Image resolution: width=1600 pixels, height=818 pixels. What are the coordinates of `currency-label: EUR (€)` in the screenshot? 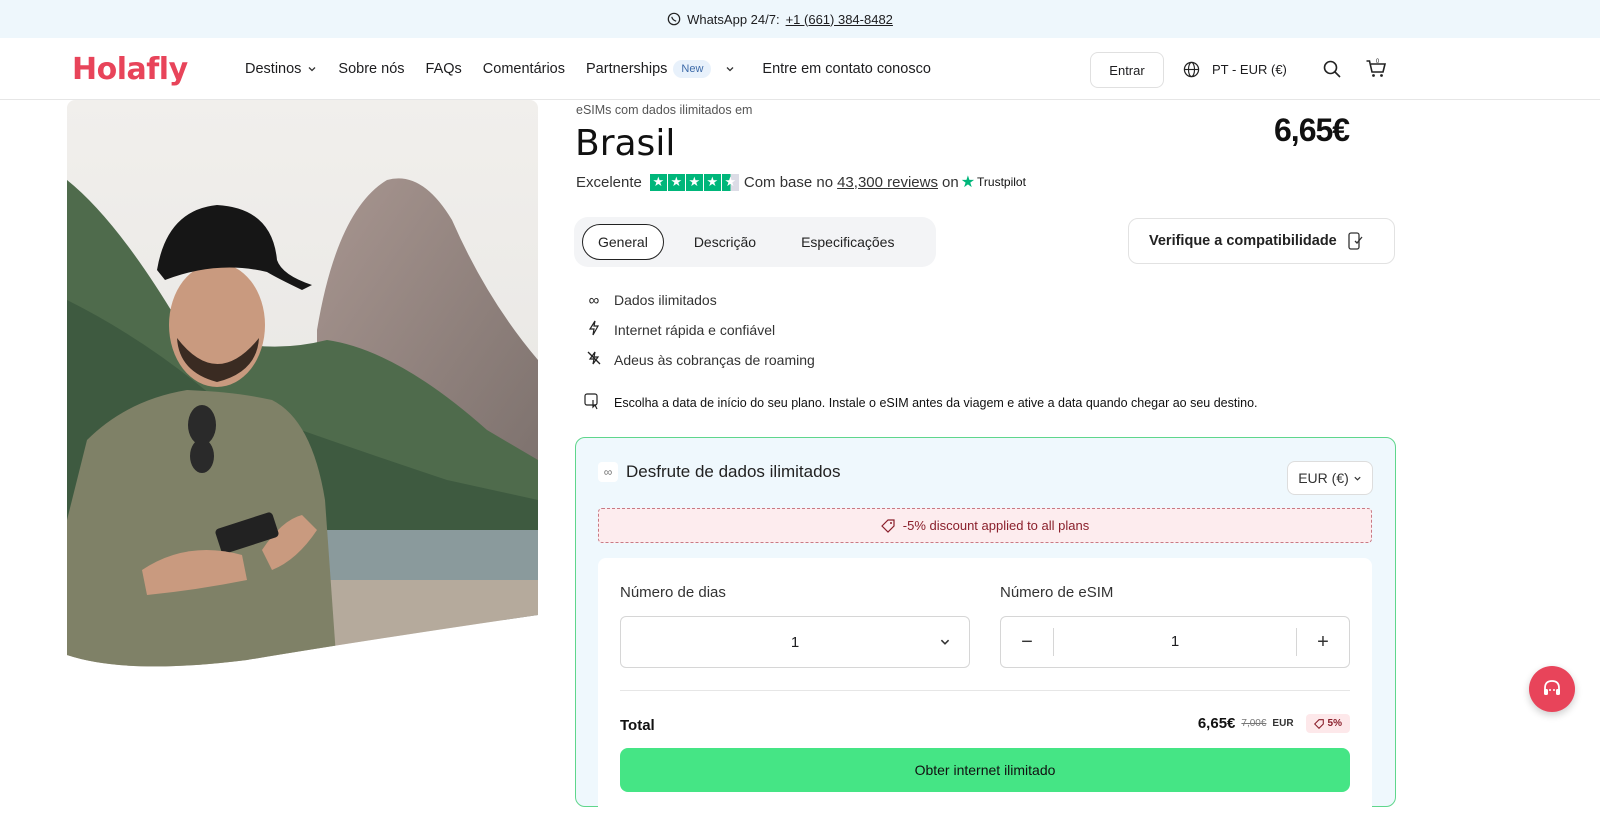 It's located at (1323, 478).